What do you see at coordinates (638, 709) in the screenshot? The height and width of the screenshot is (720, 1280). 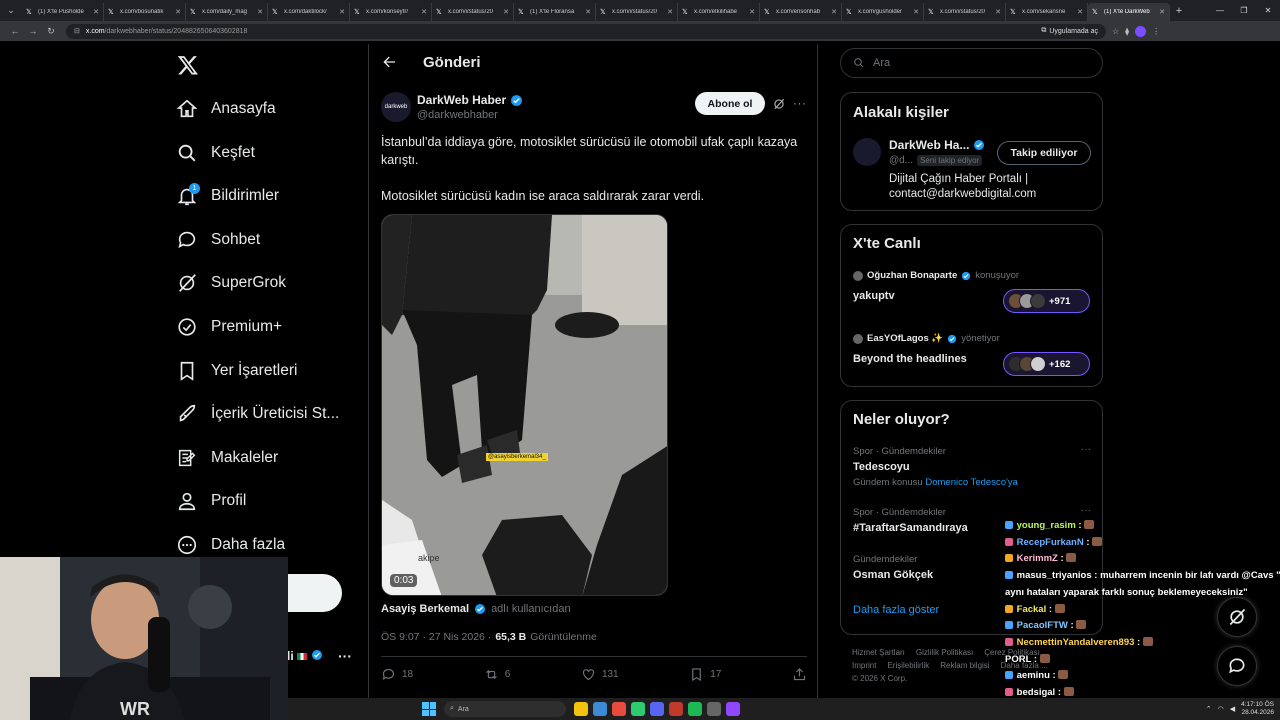 I see `app-icon-green` at bounding box center [638, 709].